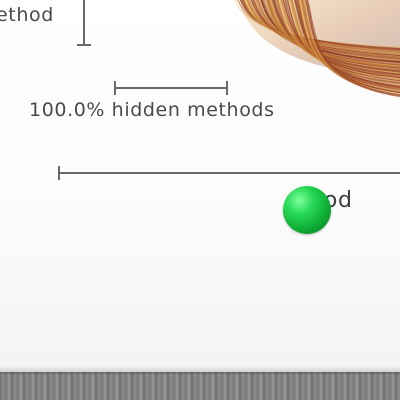 The height and width of the screenshot is (400, 400). What do you see at coordinates (171, 88) in the screenshot?
I see `hidden-methods-scale-bar` at bounding box center [171, 88].